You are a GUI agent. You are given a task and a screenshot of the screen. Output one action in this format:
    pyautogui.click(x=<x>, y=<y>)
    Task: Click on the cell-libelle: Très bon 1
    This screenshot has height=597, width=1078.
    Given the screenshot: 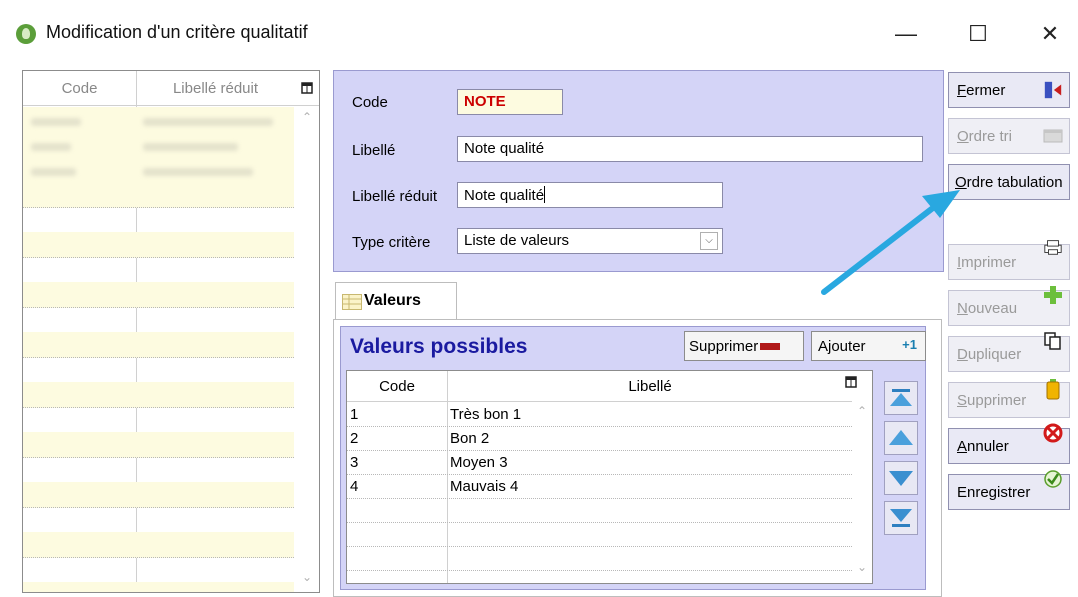 What is the action you would take?
    pyautogui.click(x=486, y=414)
    